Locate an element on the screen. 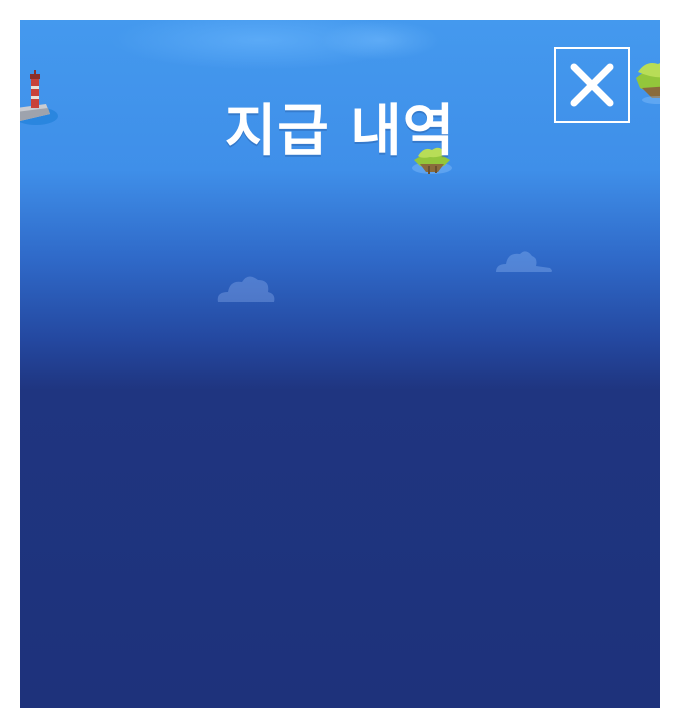 The image size is (680, 728). close-button is located at coordinates (592, 85).